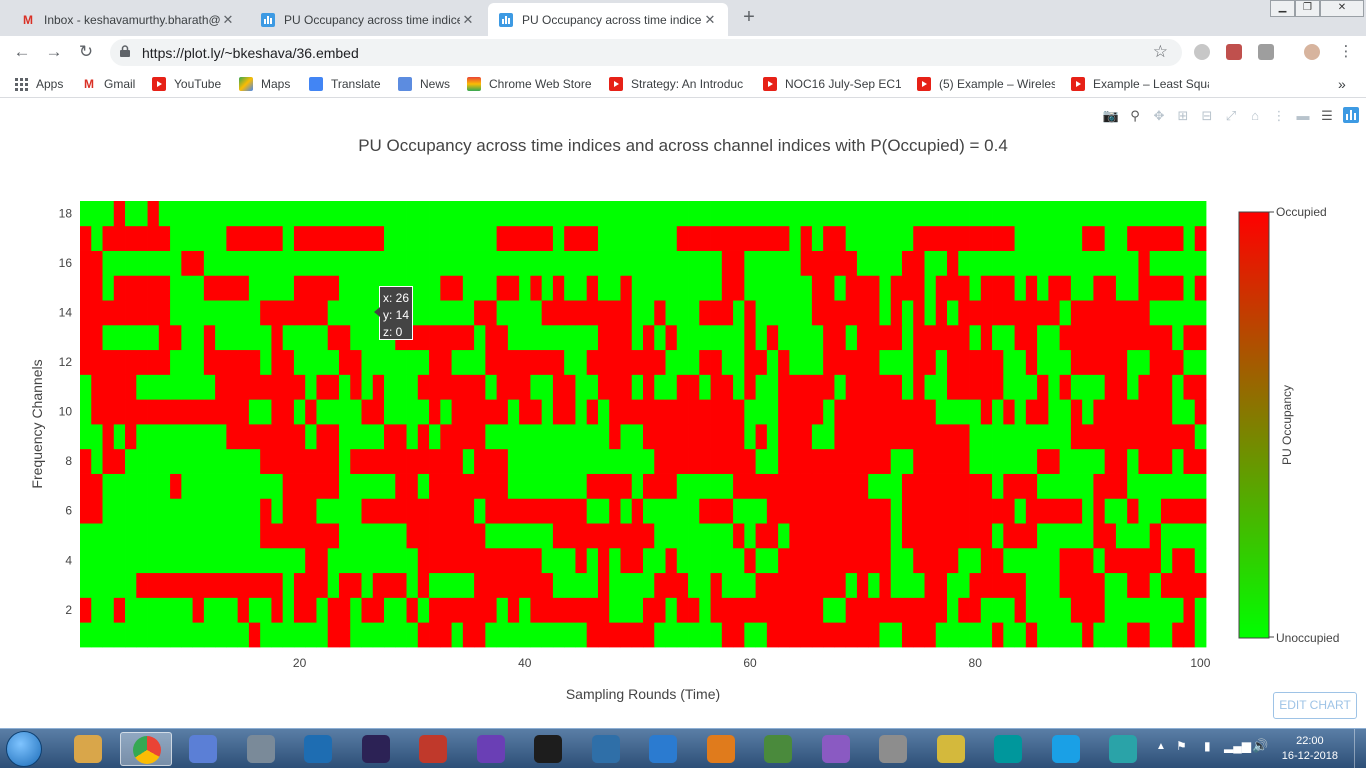  Describe the element at coordinates (1207, 746) in the screenshot. I see `power-icon: ▮` at that location.